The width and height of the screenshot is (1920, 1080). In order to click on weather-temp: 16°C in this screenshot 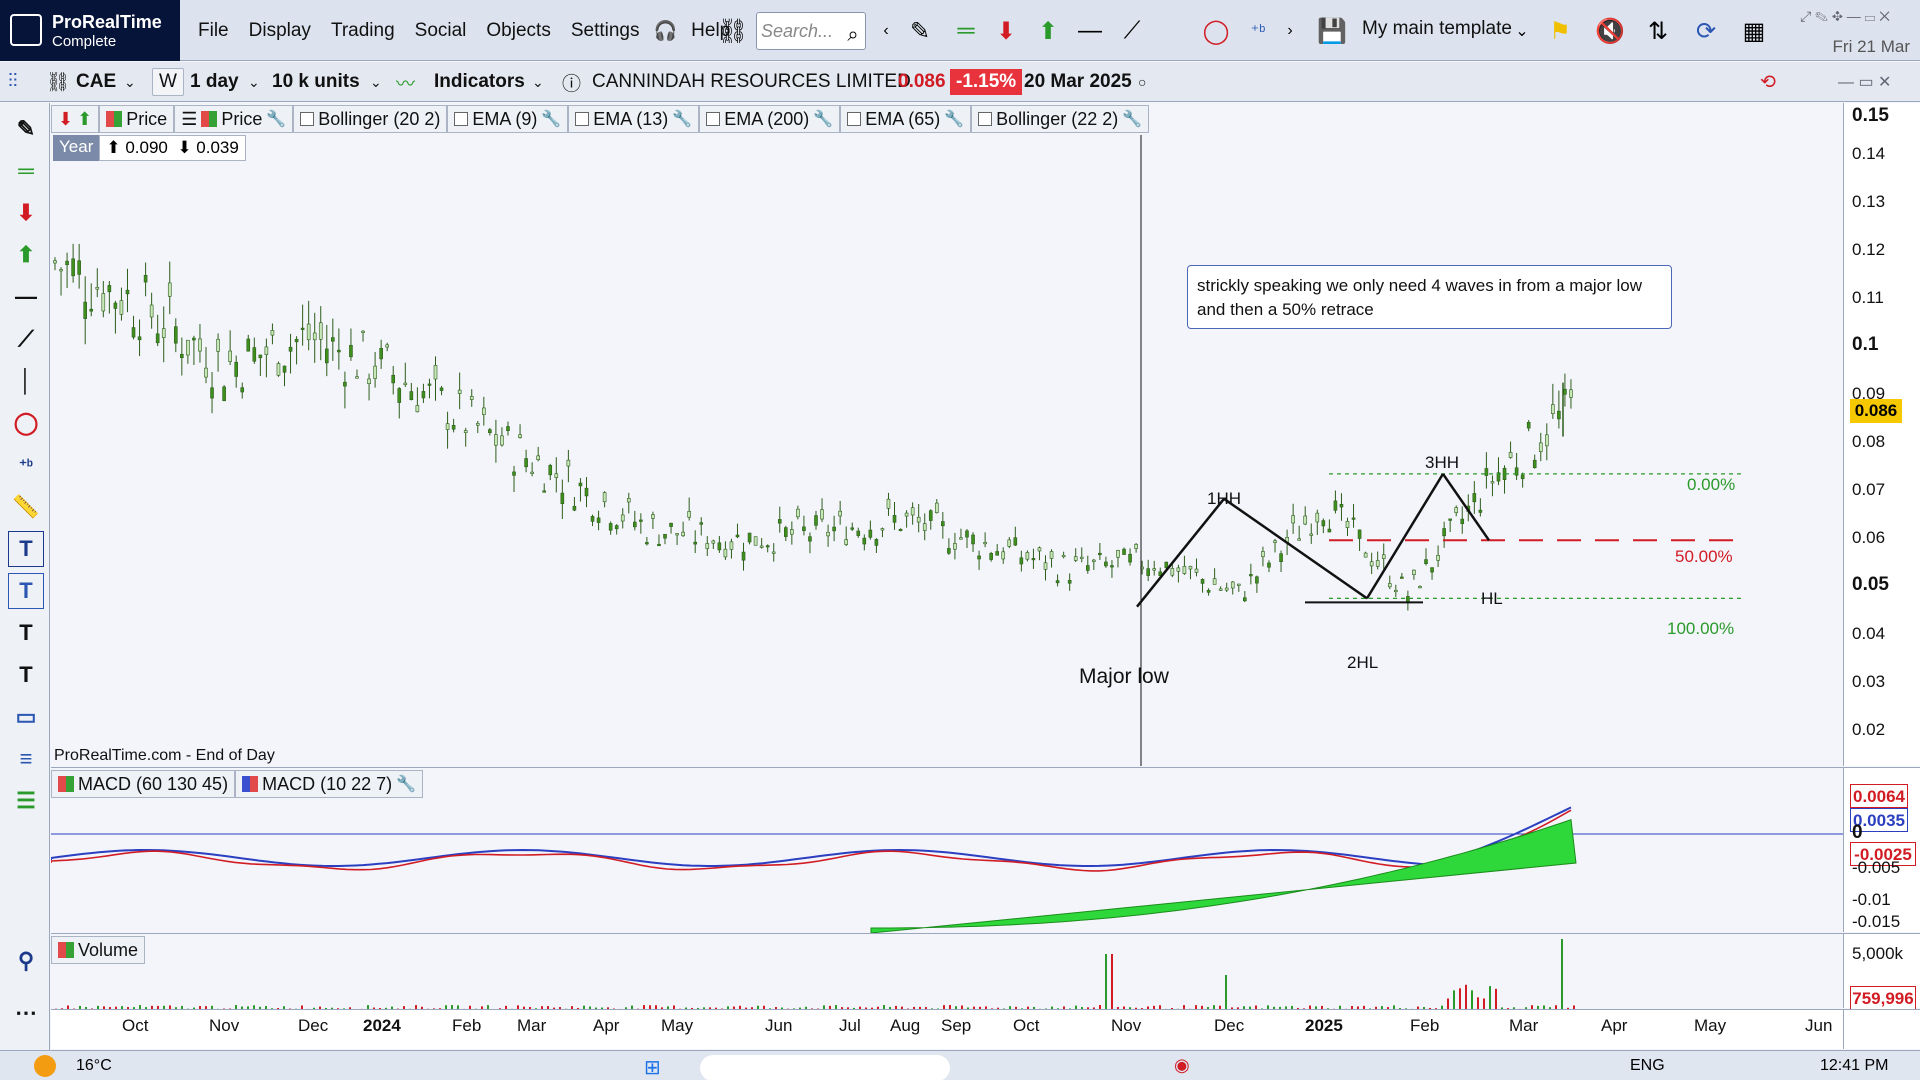, I will do `click(94, 1066)`.